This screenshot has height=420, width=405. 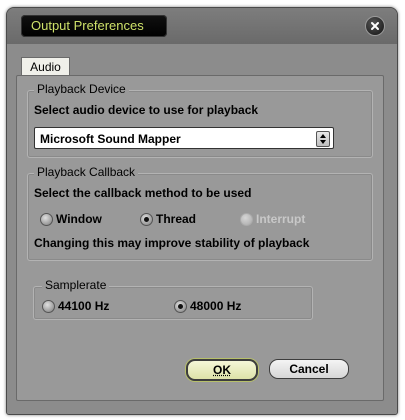 I want to click on radio-indicator-disabled, so click(x=246, y=219).